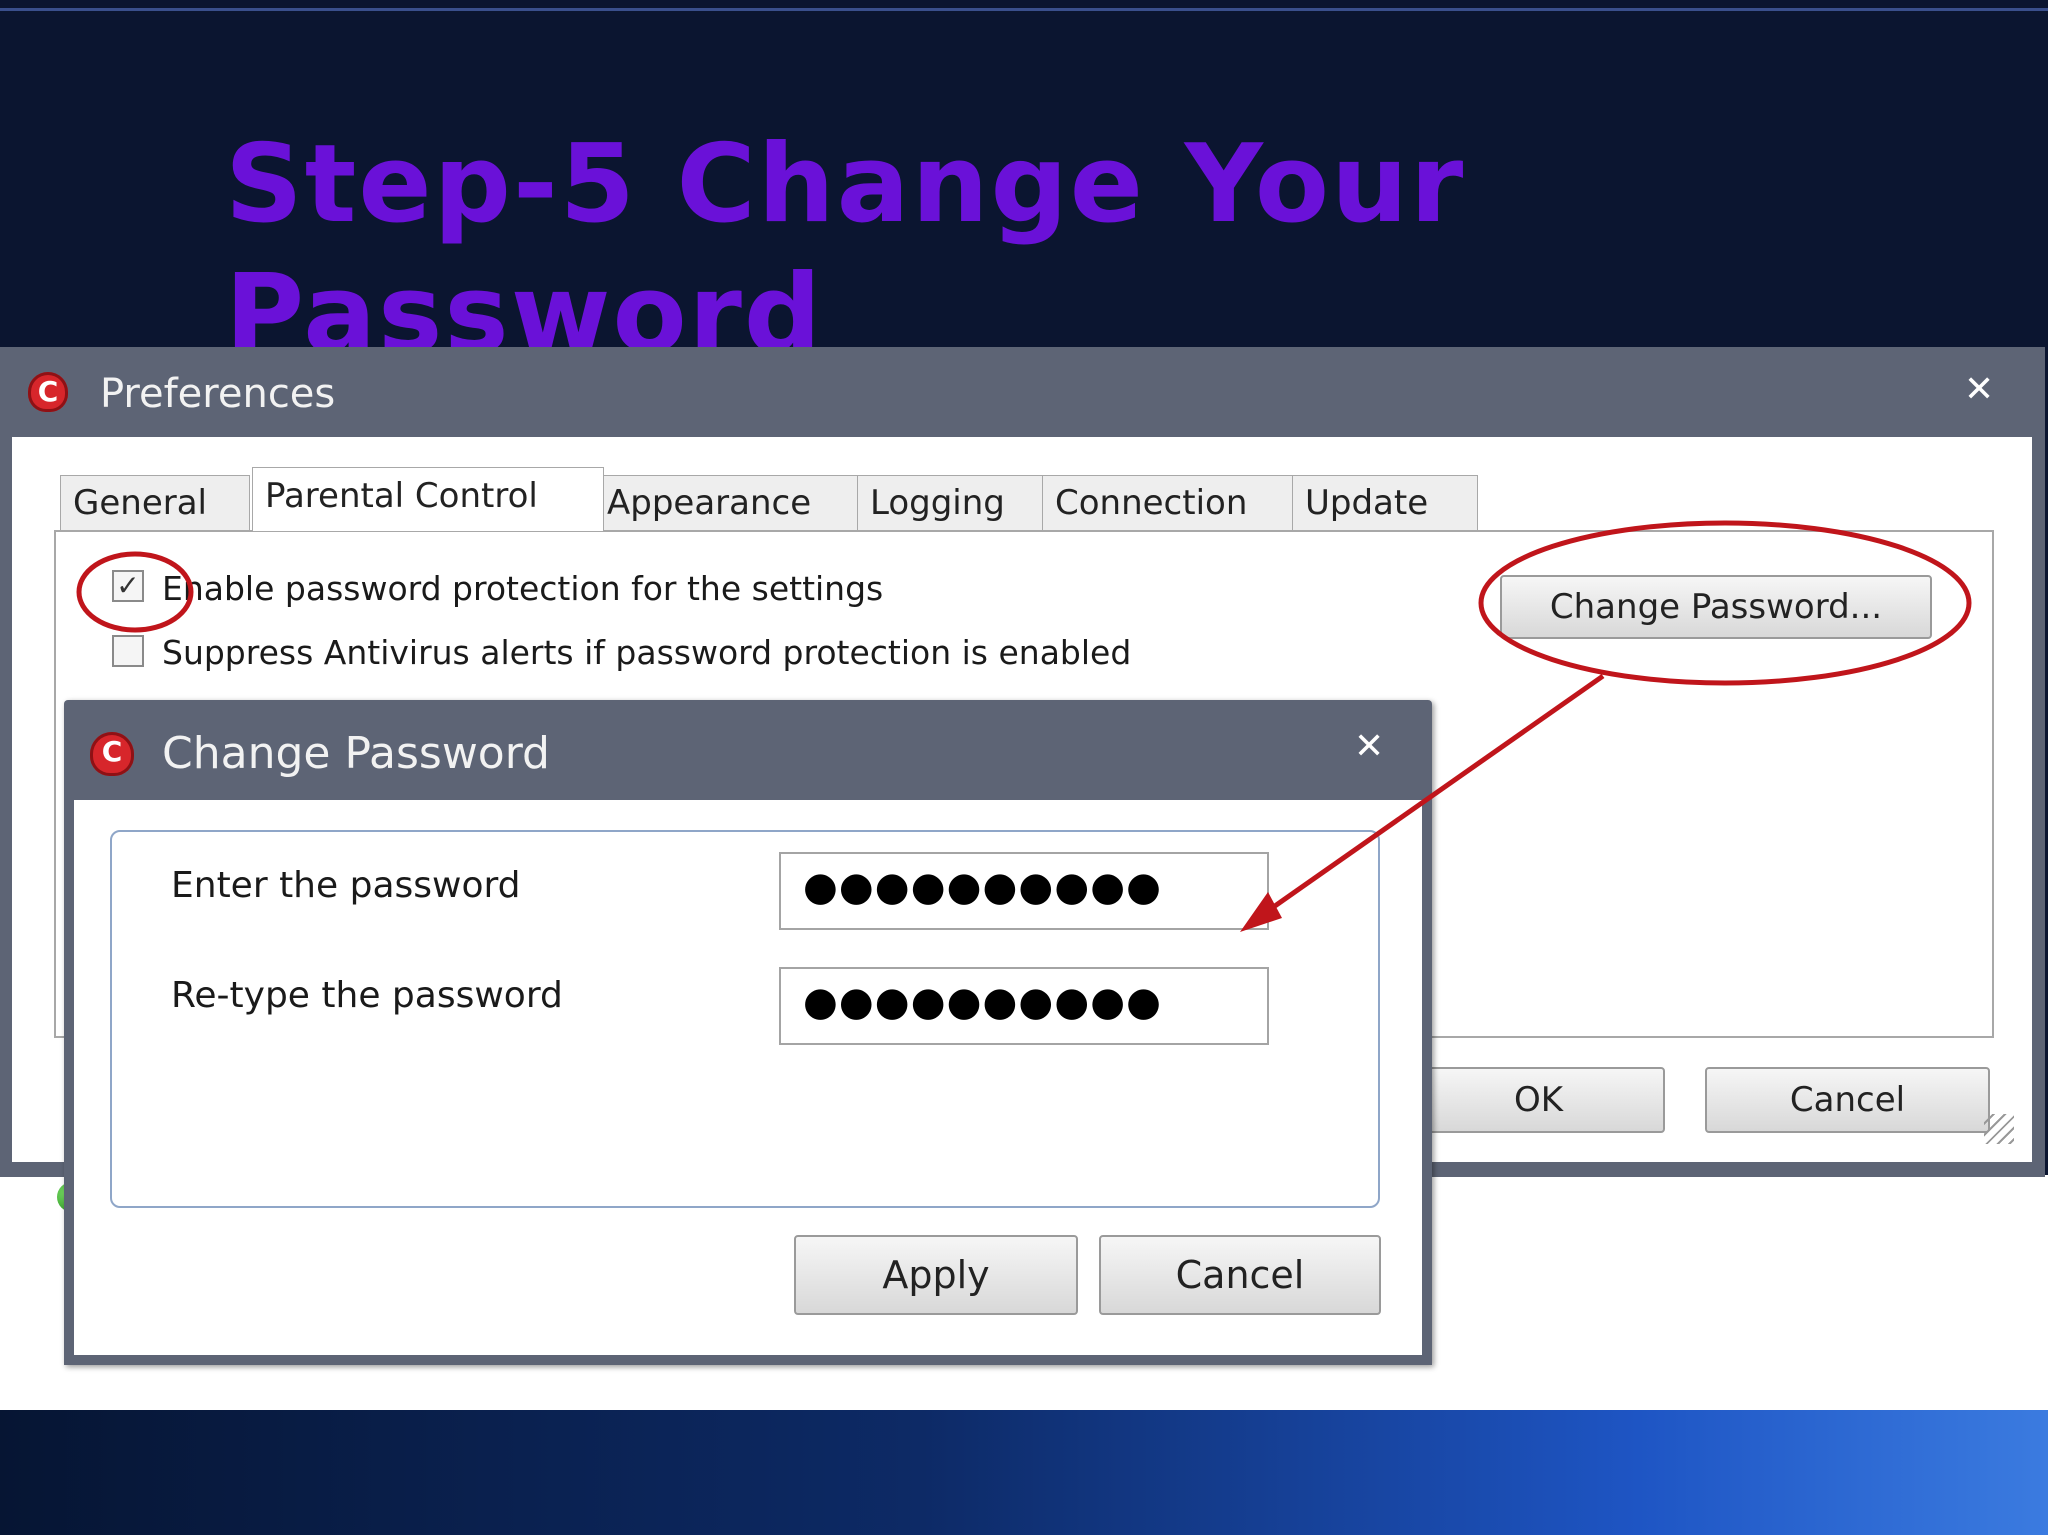  What do you see at coordinates (367, 995) in the screenshot?
I see `retype-password-label: Re-type the password` at bounding box center [367, 995].